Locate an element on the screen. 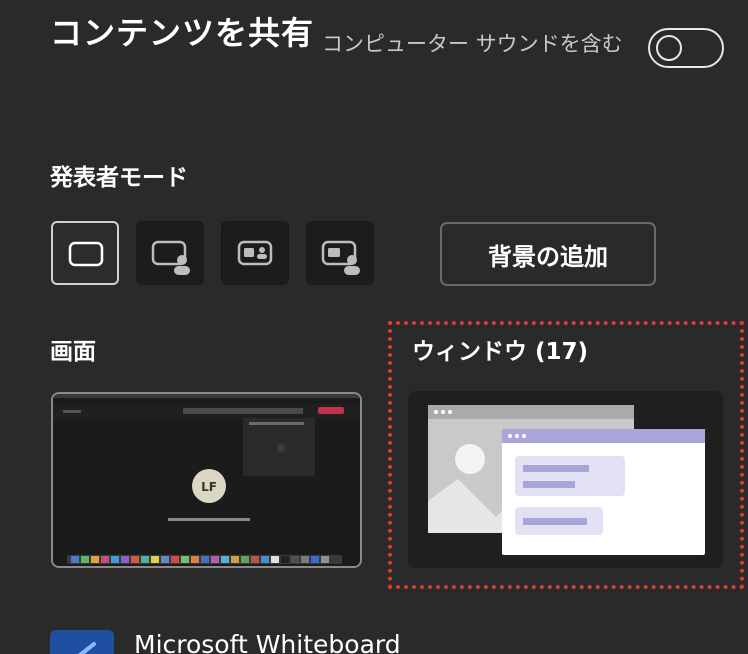  mode-reporter-button is located at coordinates (340, 253).